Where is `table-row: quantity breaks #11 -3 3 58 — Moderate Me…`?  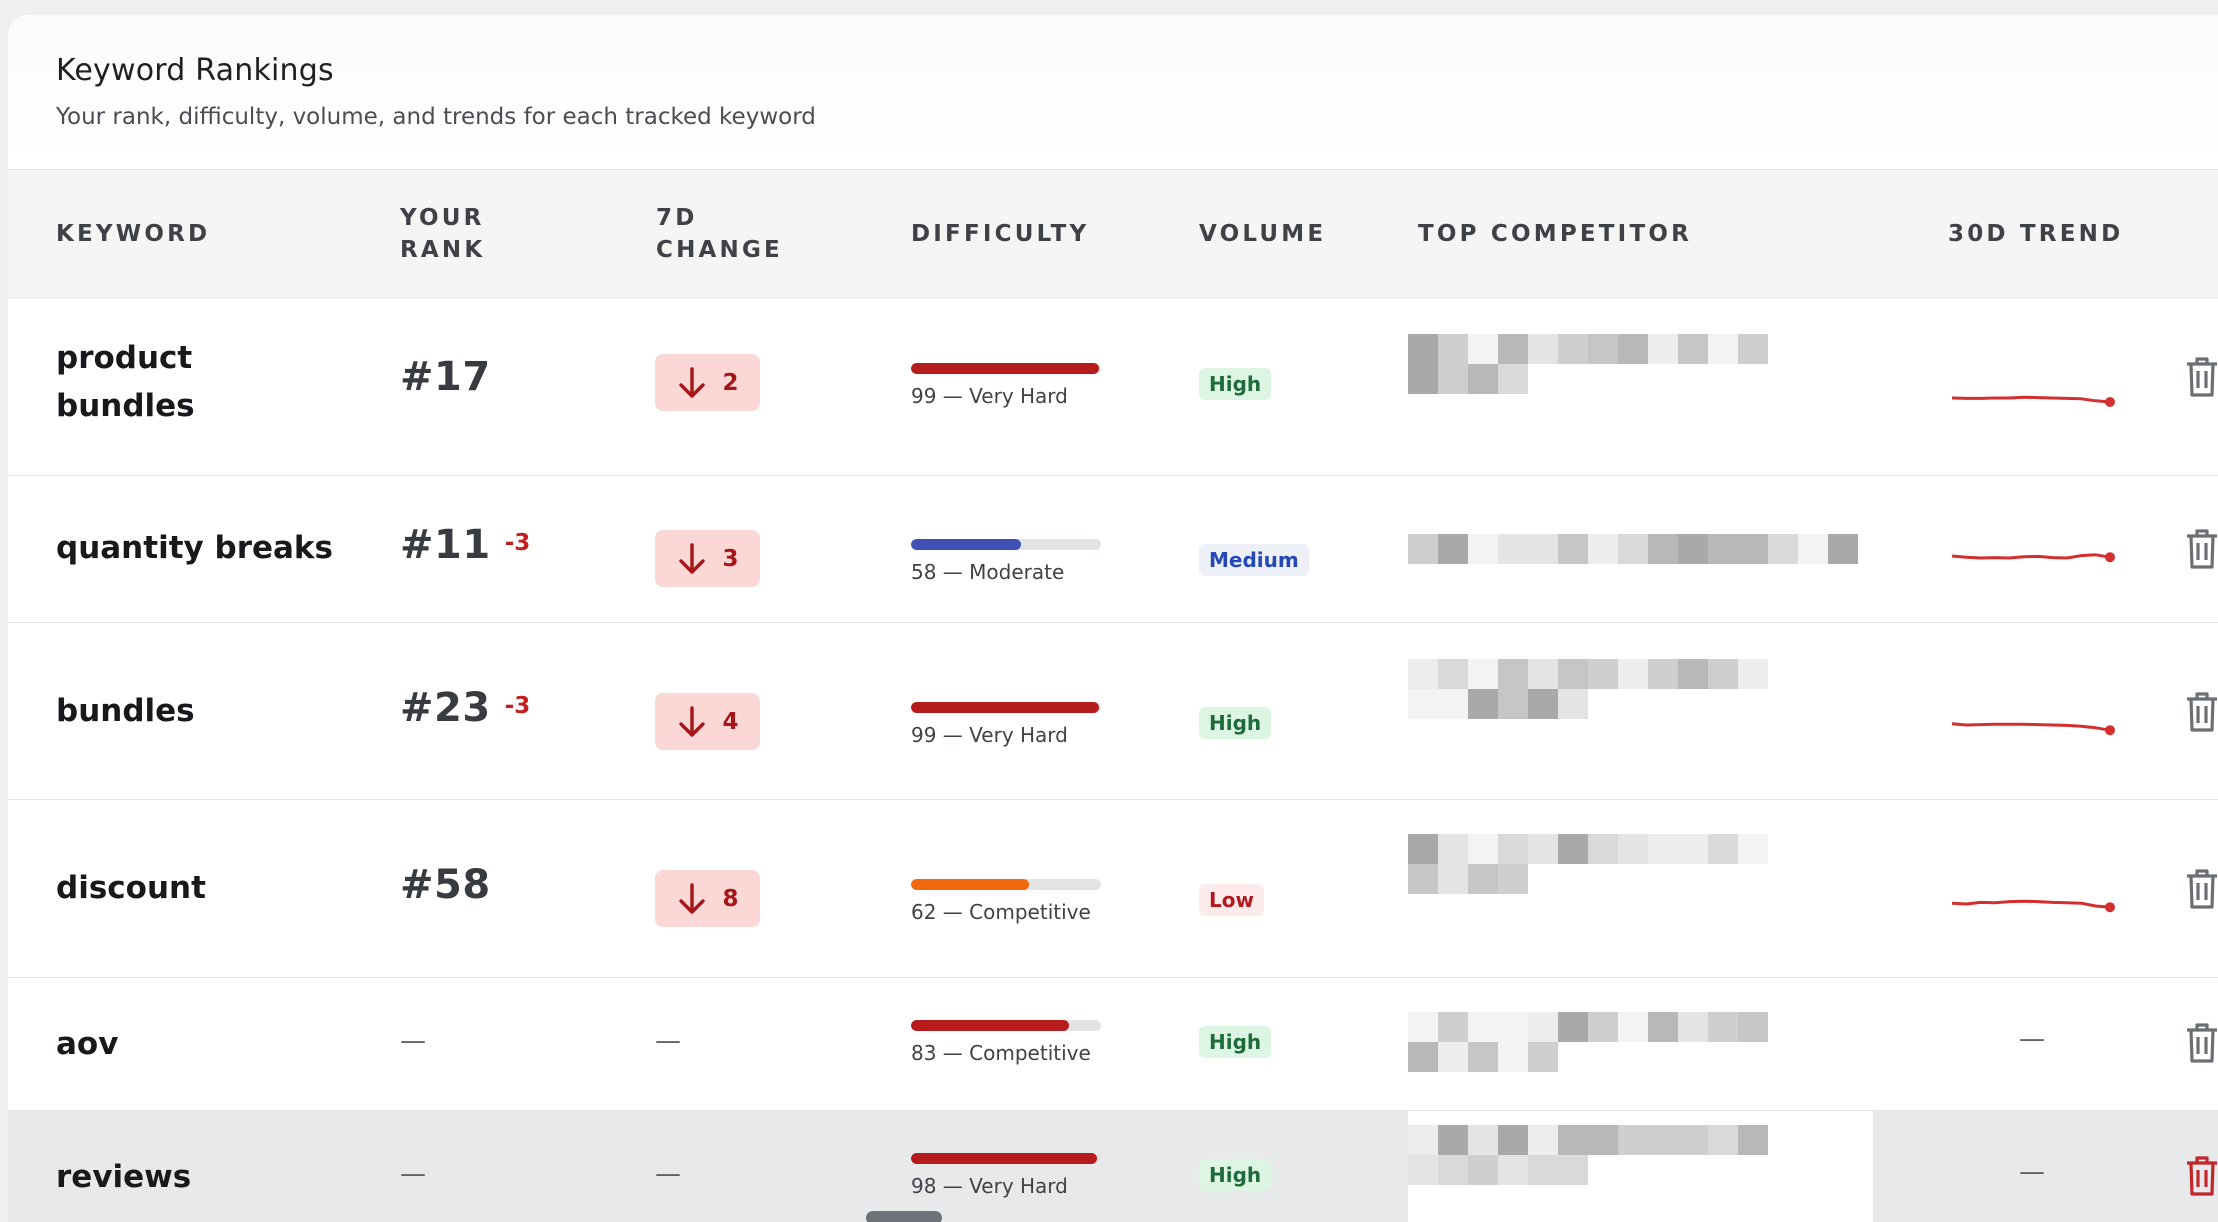
table-row: quantity breaks #11 -3 3 58 — Moderate Me… is located at coordinates (1113, 549).